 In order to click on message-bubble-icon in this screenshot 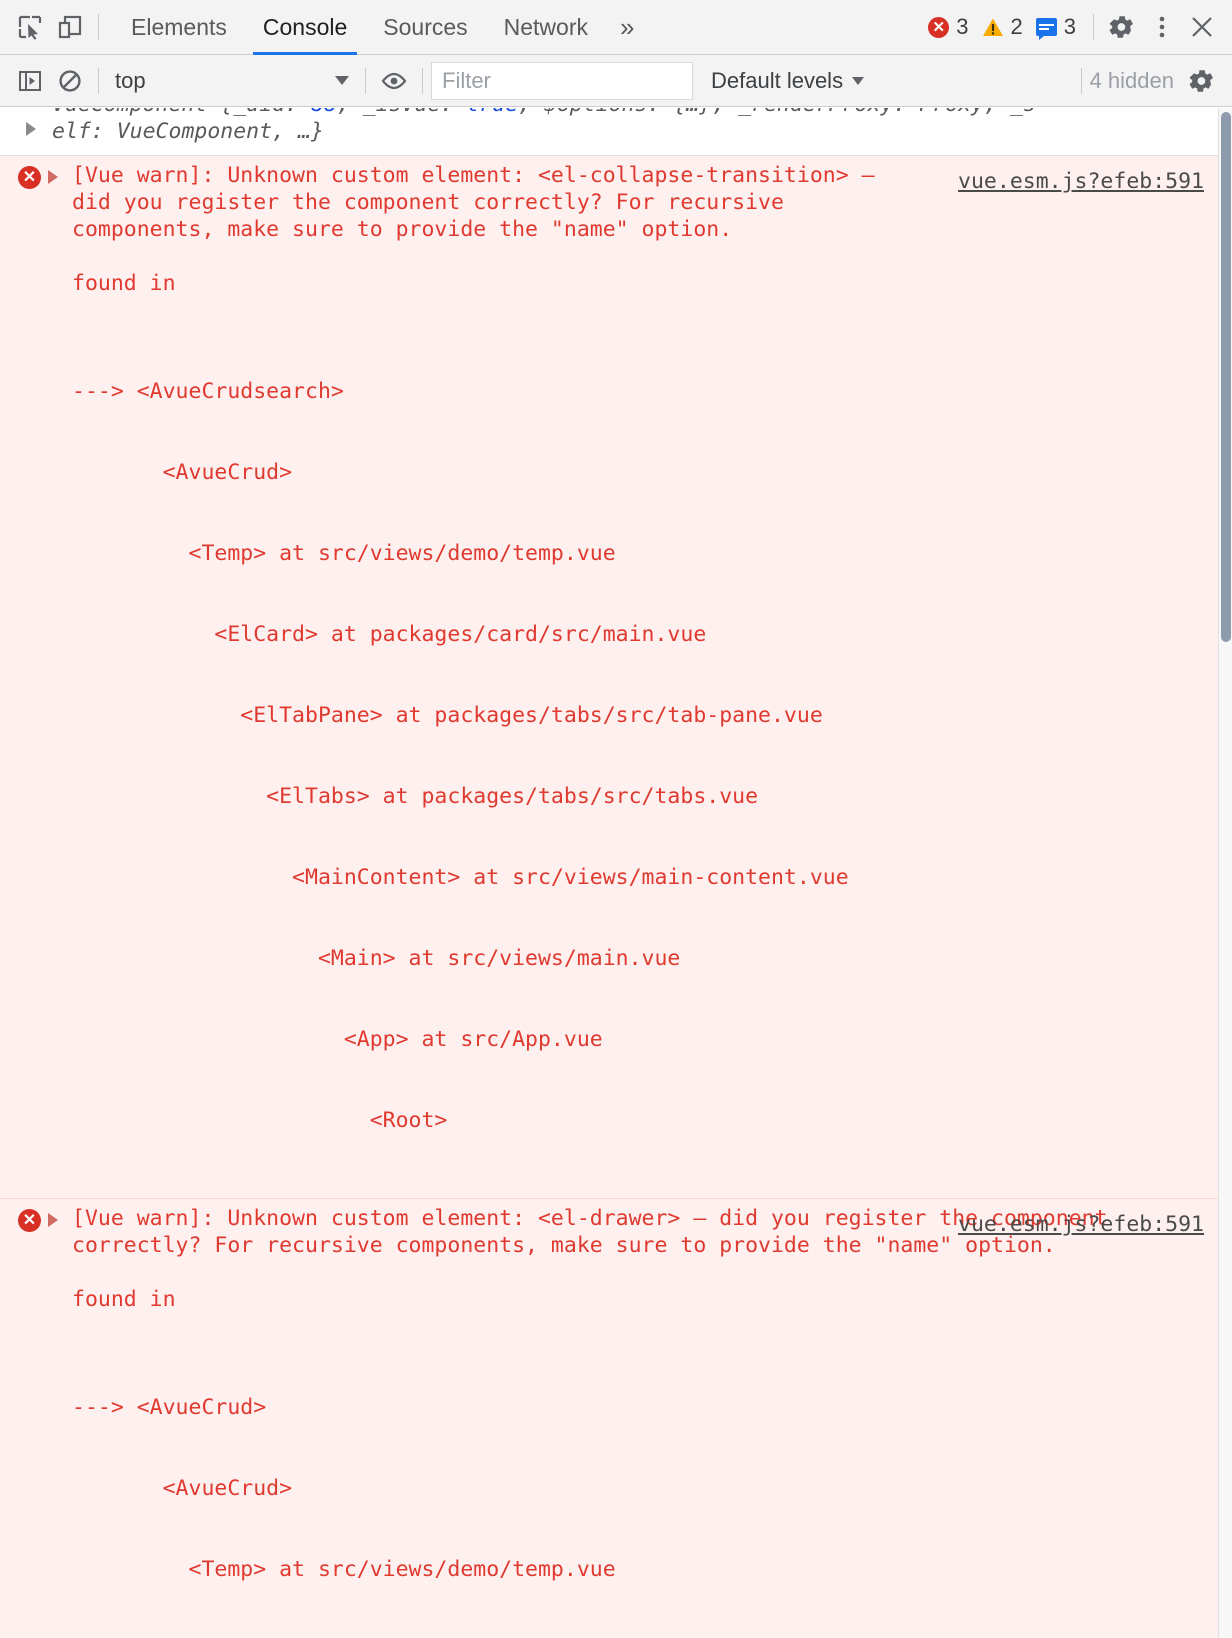, I will do `click(1046, 29)`.